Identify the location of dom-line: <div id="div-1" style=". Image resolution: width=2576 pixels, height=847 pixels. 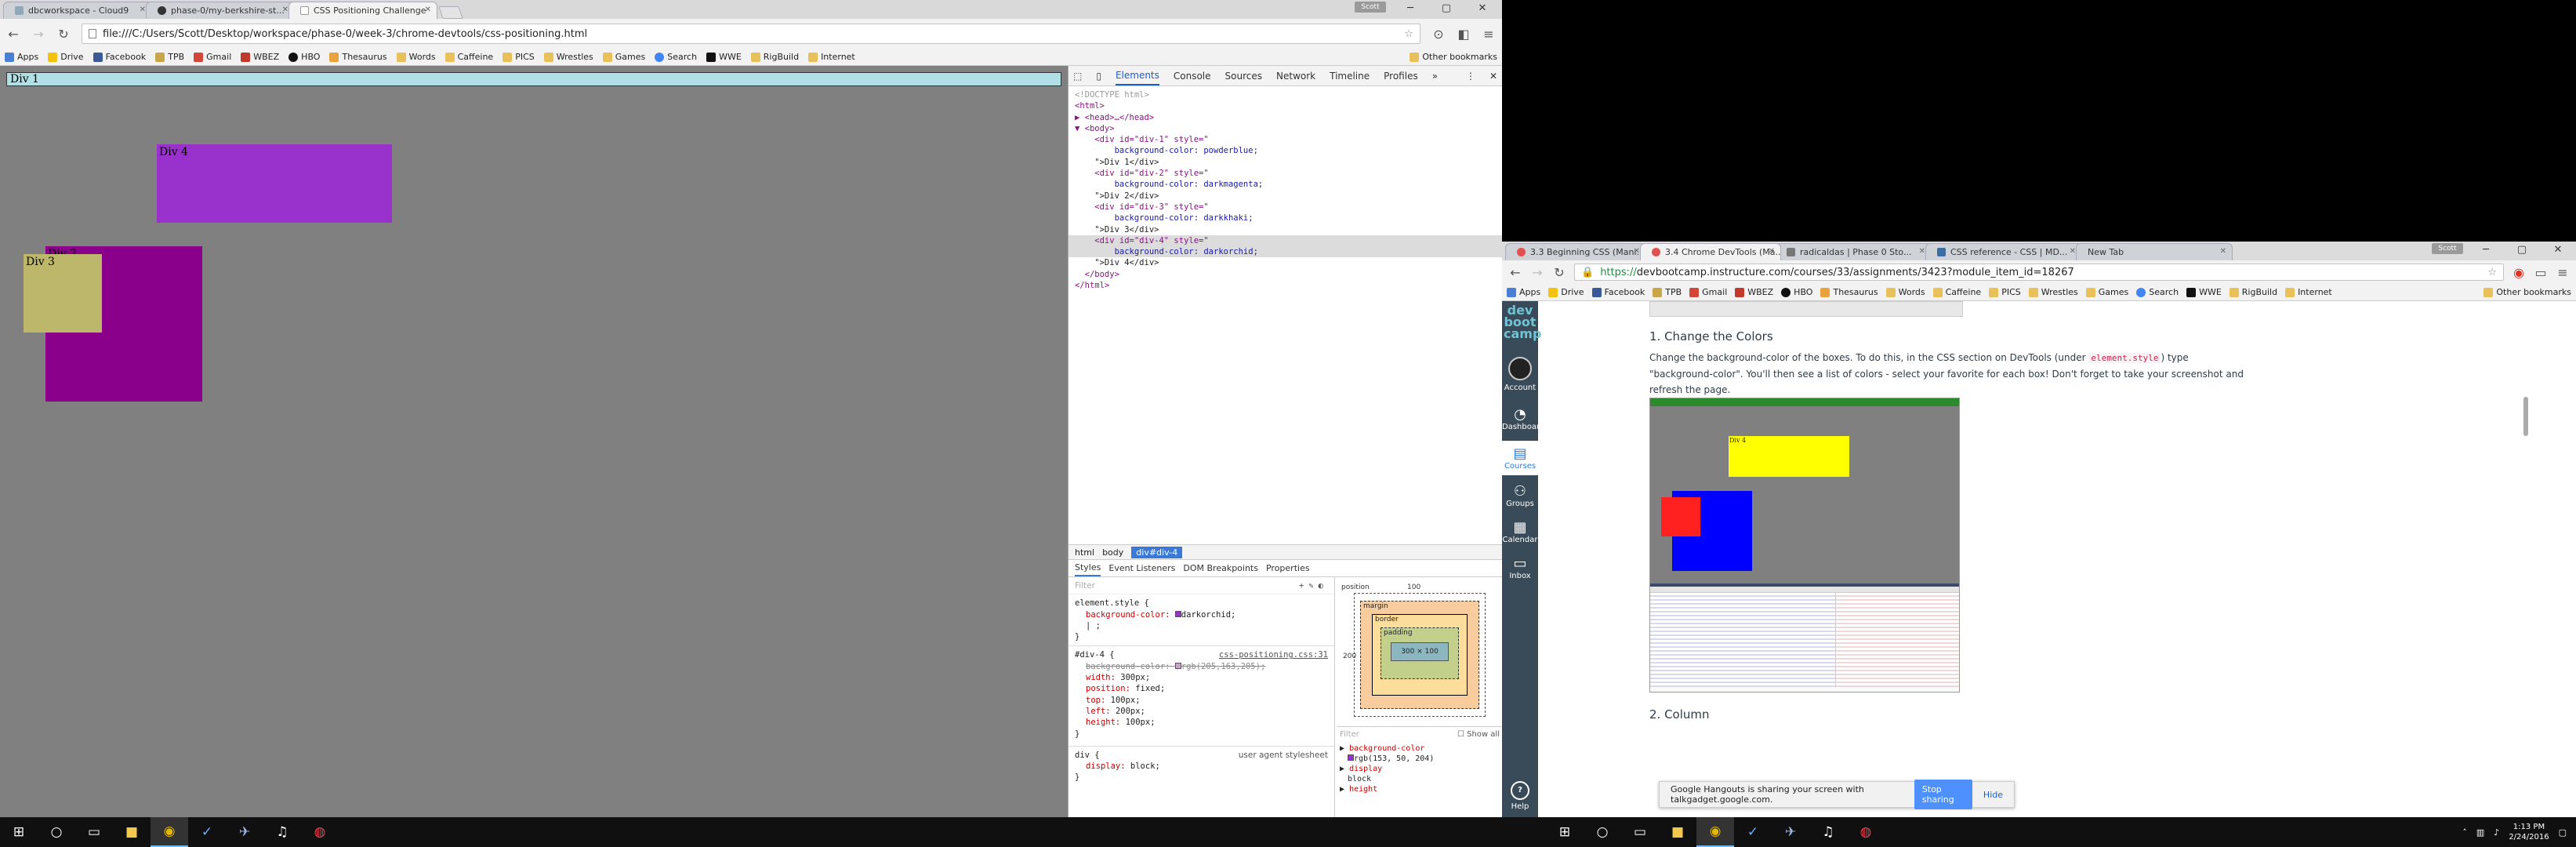
(1141, 139).